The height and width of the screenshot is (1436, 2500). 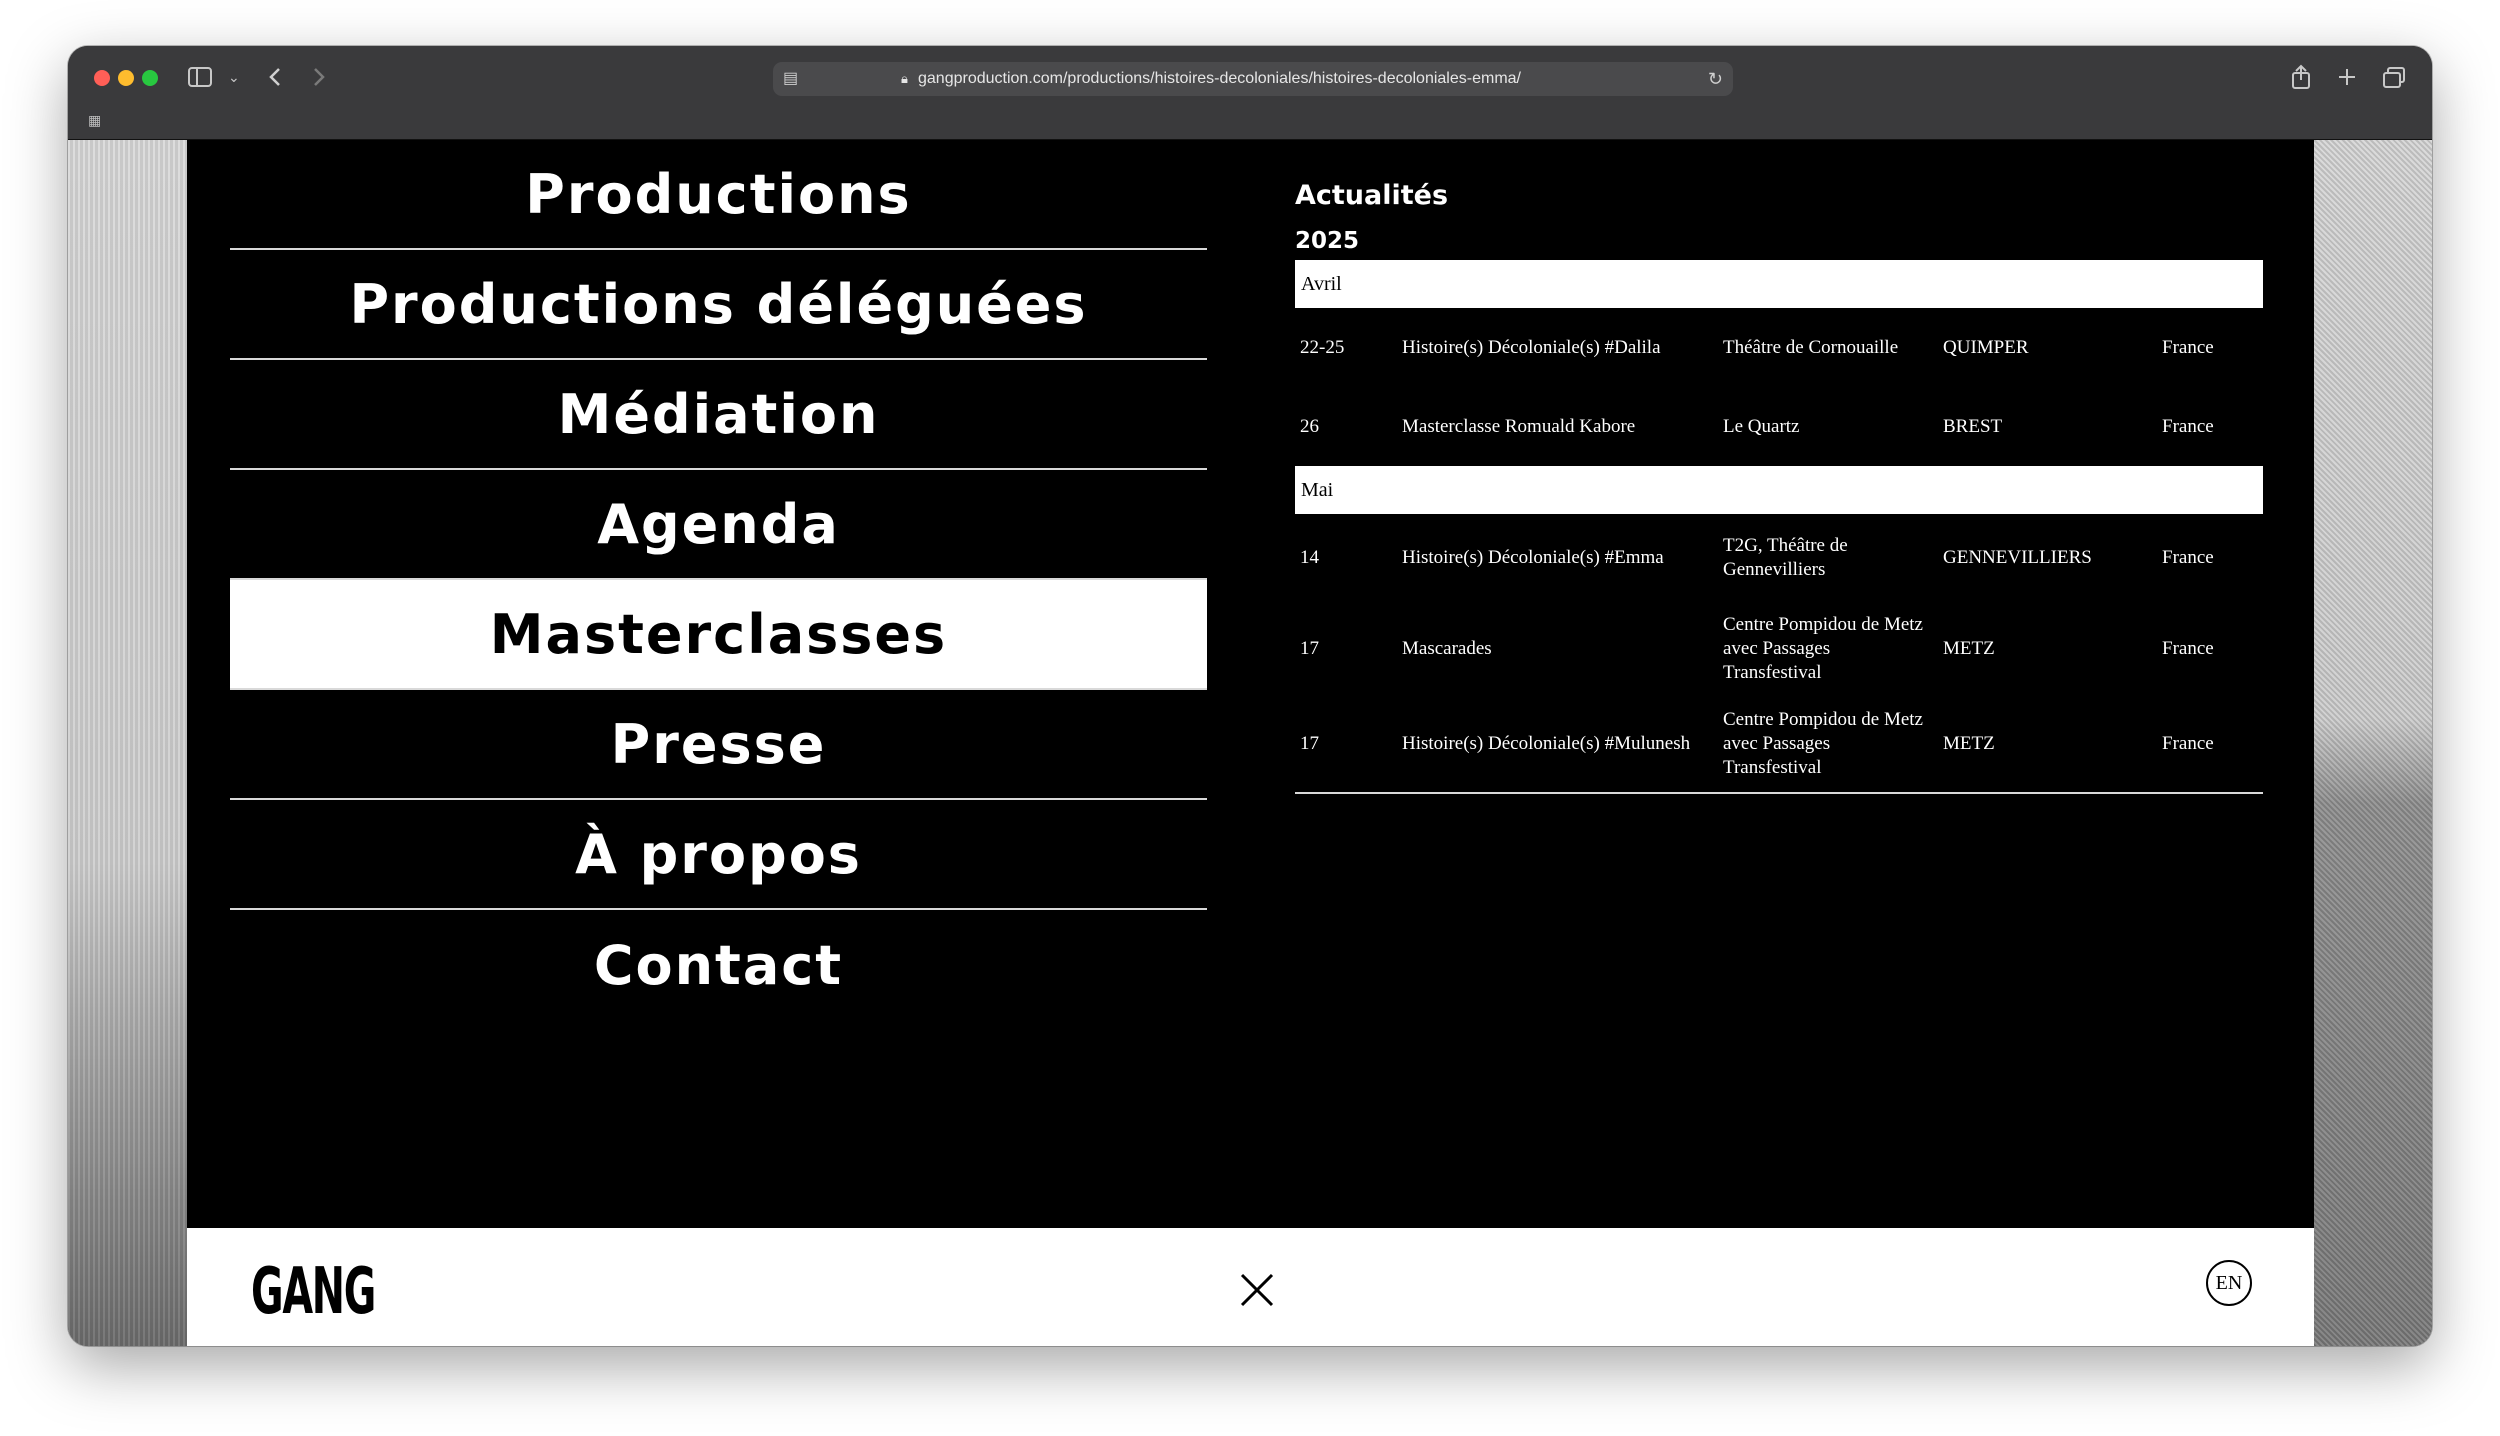 What do you see at coordinates (1546, 743) in the screenshot?
I see `event-title: Histoire(s) Décoloniale(s) #Mulunesh` at bounding box center [1546, 743].